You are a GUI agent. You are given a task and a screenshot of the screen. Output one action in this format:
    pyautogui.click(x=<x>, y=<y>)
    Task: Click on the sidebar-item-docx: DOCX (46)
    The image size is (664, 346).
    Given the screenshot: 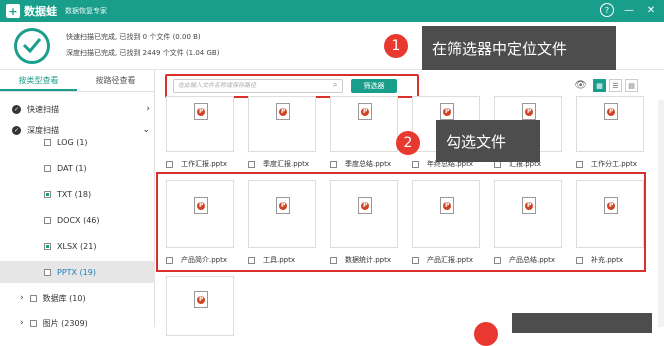 What is the action you would take?
    pyautogui.click(x=77, y=220)
    